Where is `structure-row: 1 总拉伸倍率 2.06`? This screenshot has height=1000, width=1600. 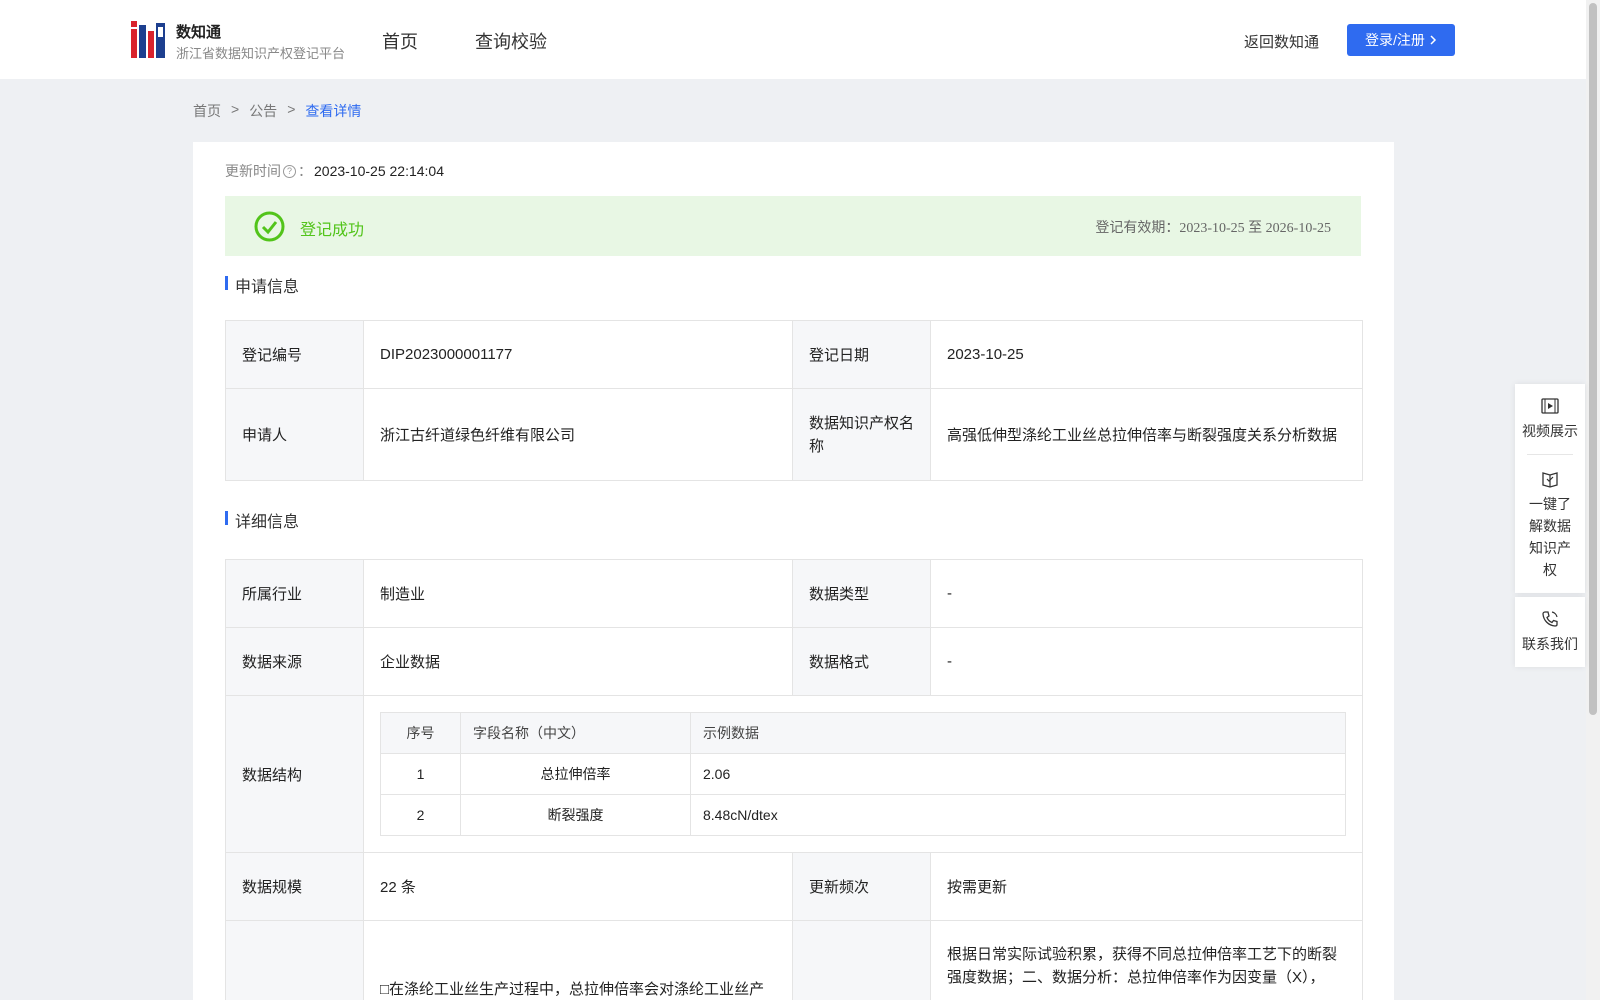
structure-row: 1 总拉伸倍率 2.06 is located at coordinates (863, 774).